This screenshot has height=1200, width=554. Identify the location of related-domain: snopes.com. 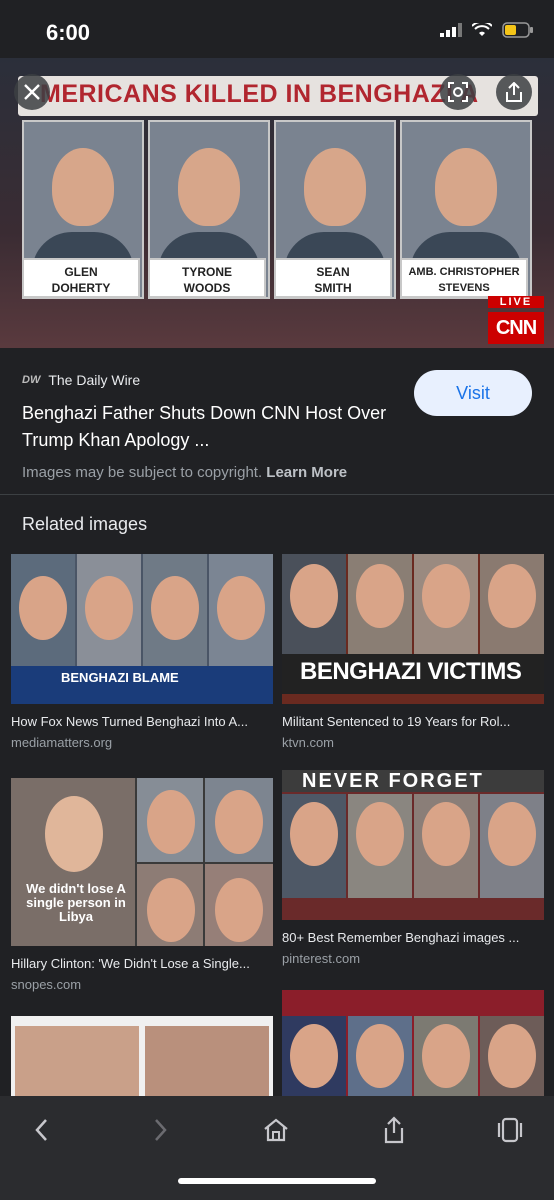
(46, 984).